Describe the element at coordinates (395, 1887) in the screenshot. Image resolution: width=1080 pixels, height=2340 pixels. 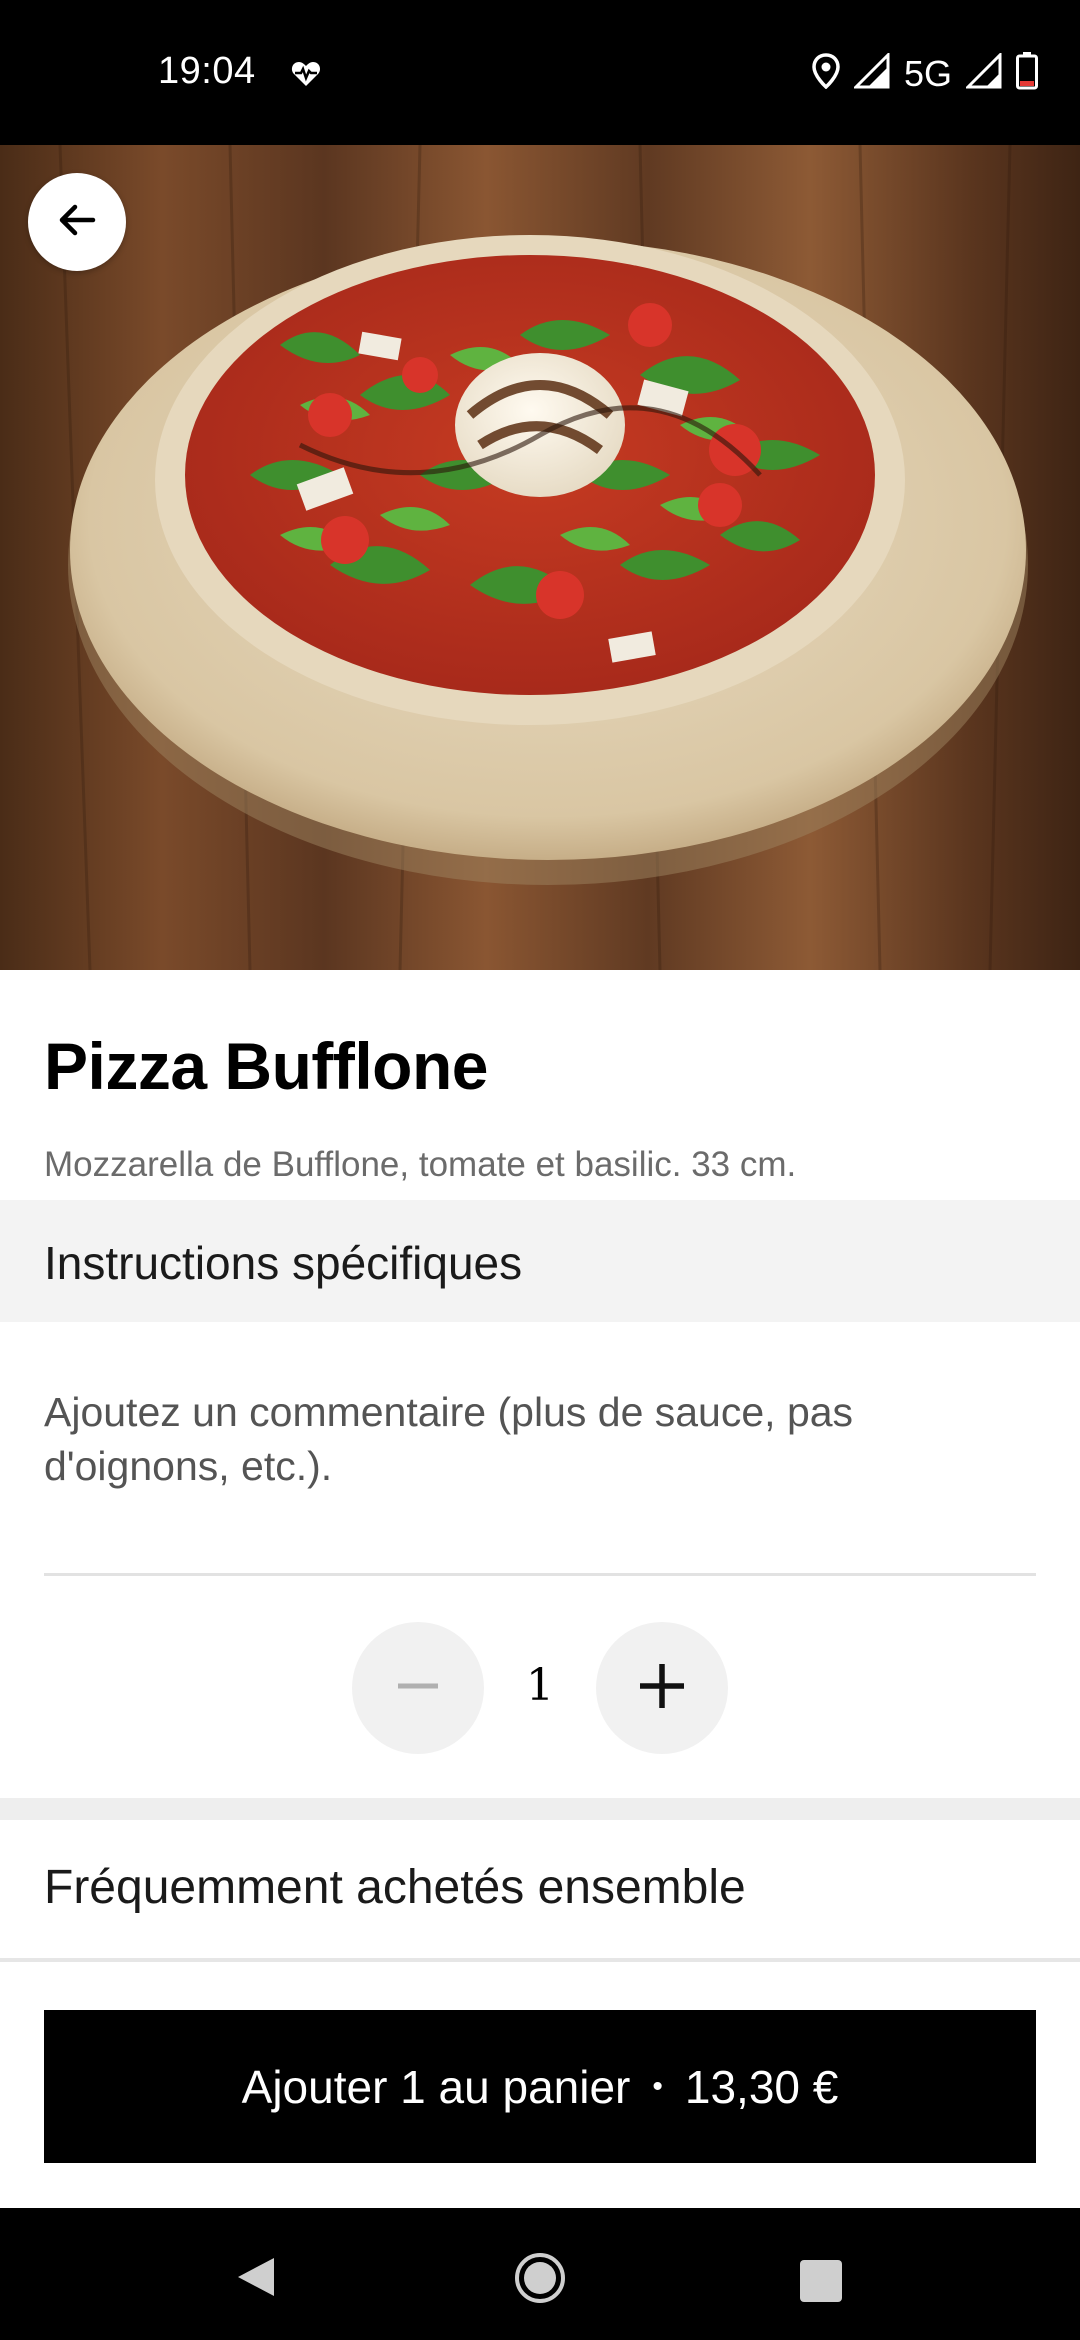
I see `frequently-bought-heading: Fréquemment achetés ensemble` at that location.